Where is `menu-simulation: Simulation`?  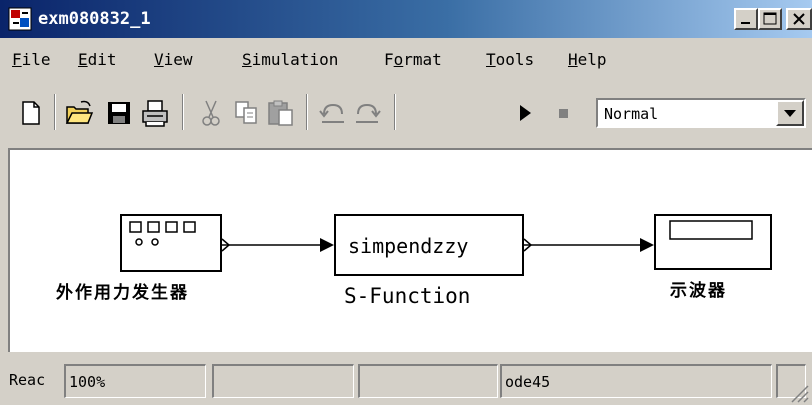
menu-simulation: Simulation is located at coordinates (290, 59).